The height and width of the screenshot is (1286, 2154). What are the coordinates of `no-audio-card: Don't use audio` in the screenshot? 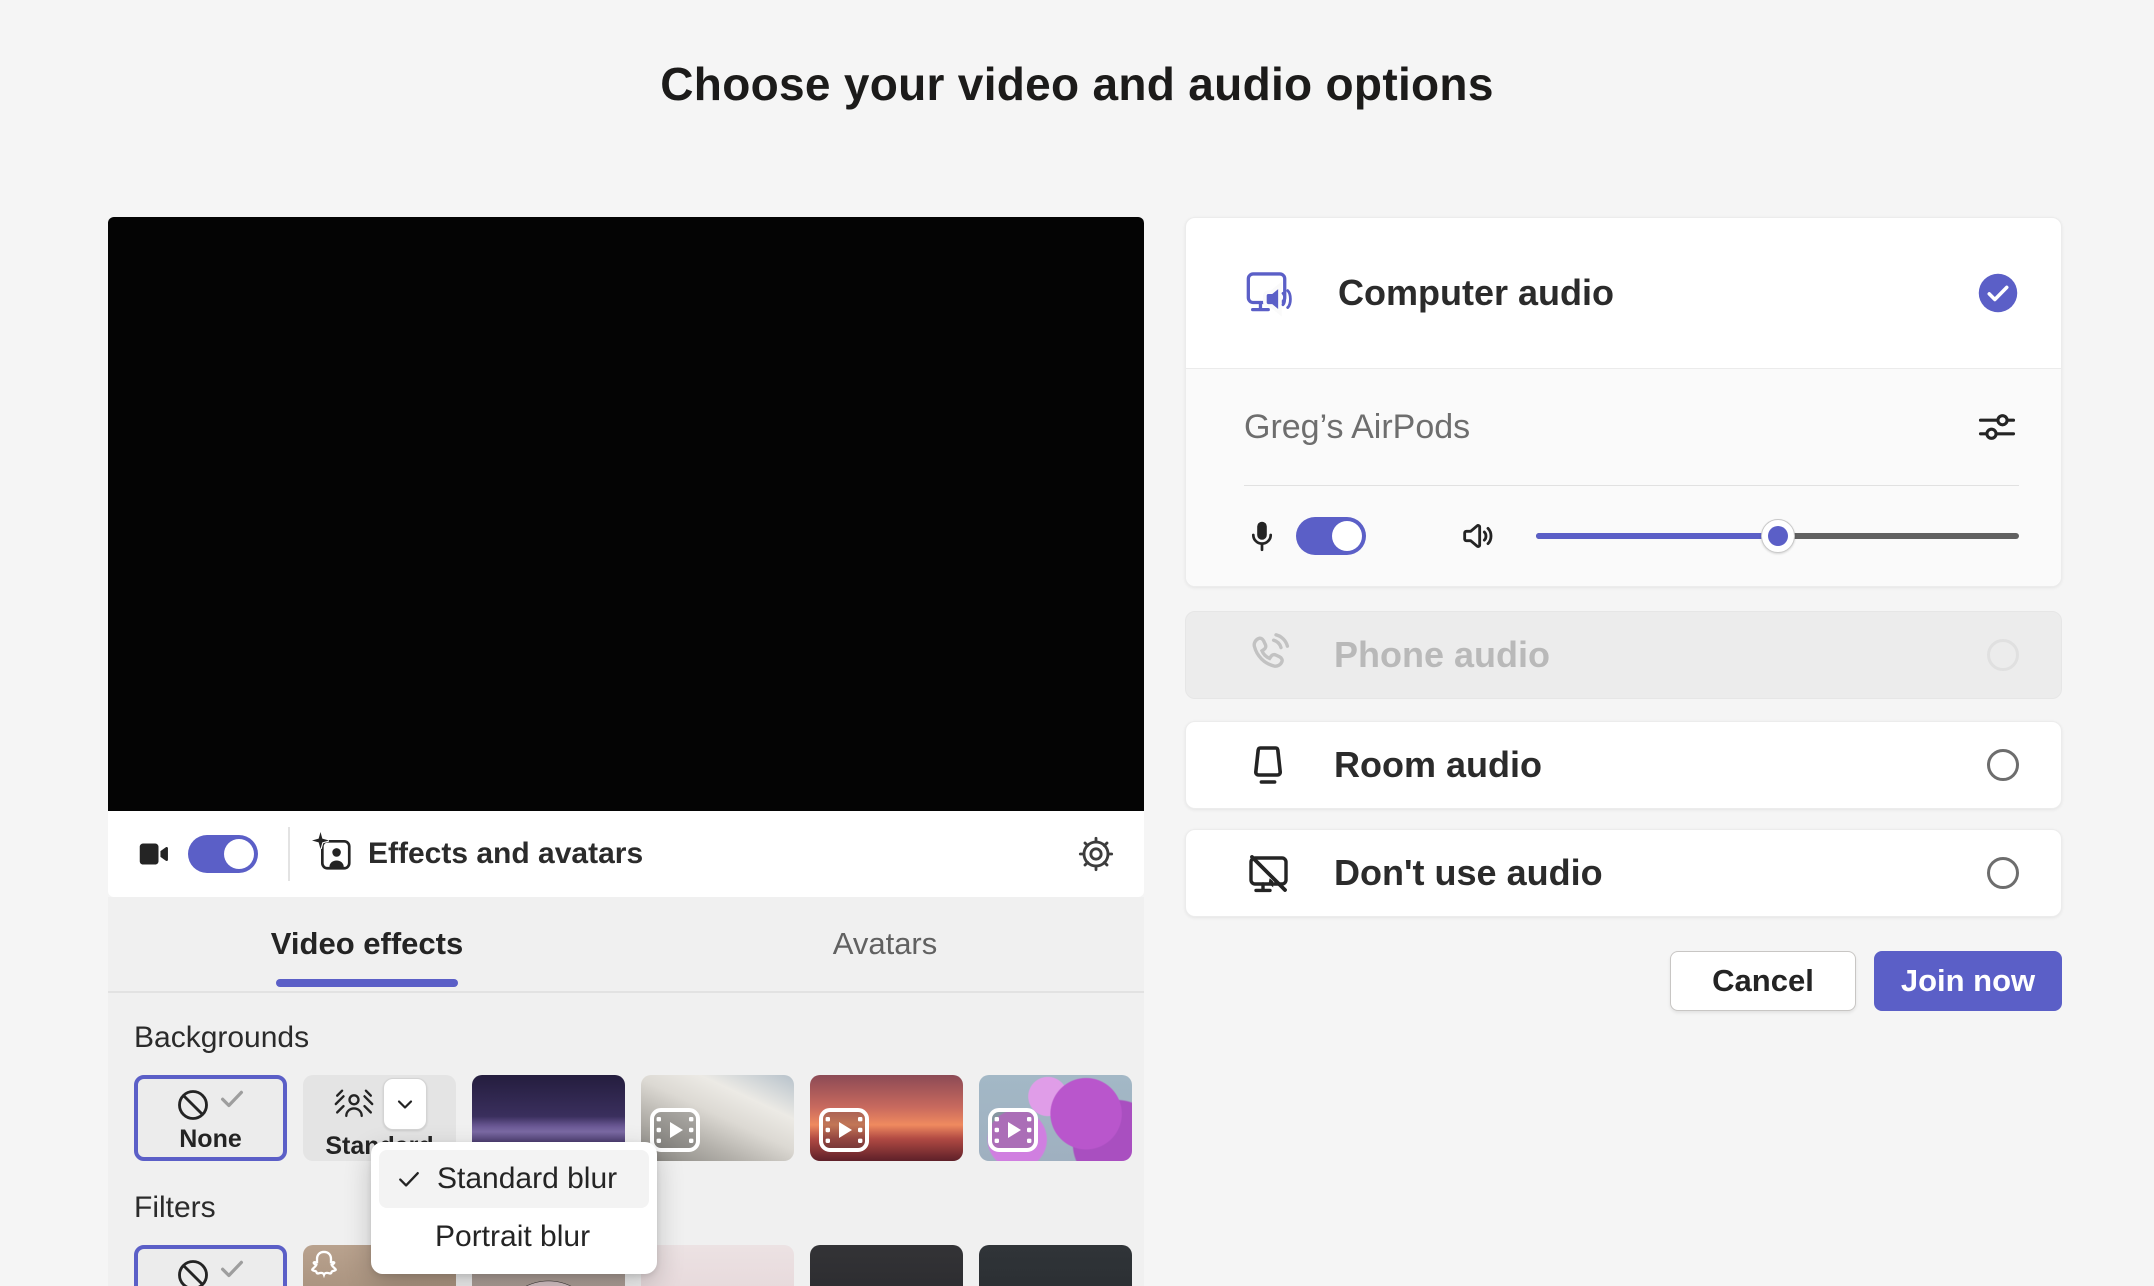 It's located at (1623, 873).